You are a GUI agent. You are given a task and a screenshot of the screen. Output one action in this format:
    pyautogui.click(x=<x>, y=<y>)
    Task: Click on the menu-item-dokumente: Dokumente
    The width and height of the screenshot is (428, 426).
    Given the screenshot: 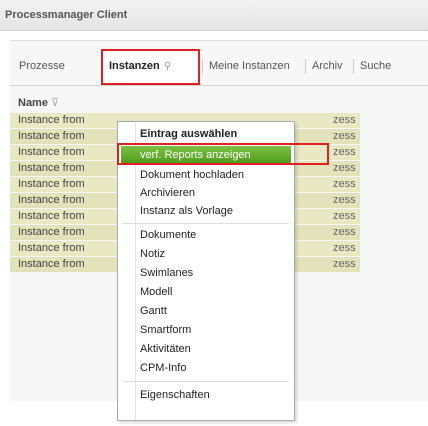 What is the action you would take?
    pyautogui.click(x=206, y=235)
    